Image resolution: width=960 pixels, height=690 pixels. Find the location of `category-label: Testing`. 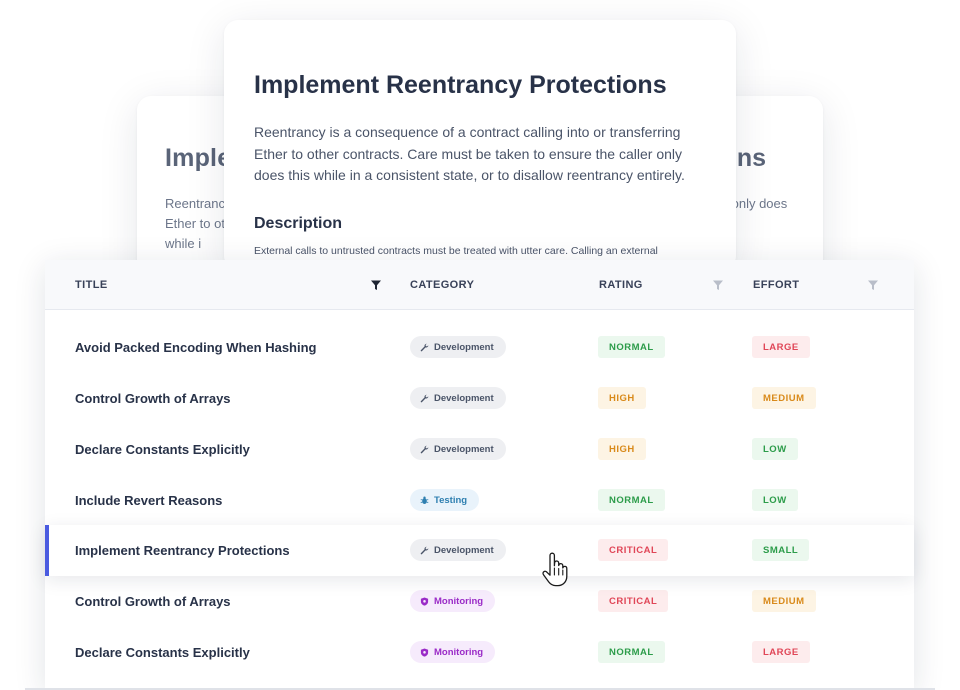

category-label: Testing is located at coordinates (451, 500).